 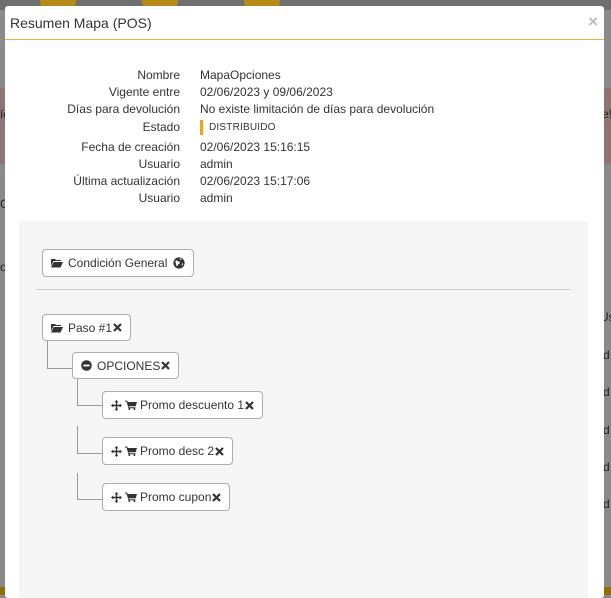 I want to click on general-condition-label: Condición General, so click(x=118, y=263).